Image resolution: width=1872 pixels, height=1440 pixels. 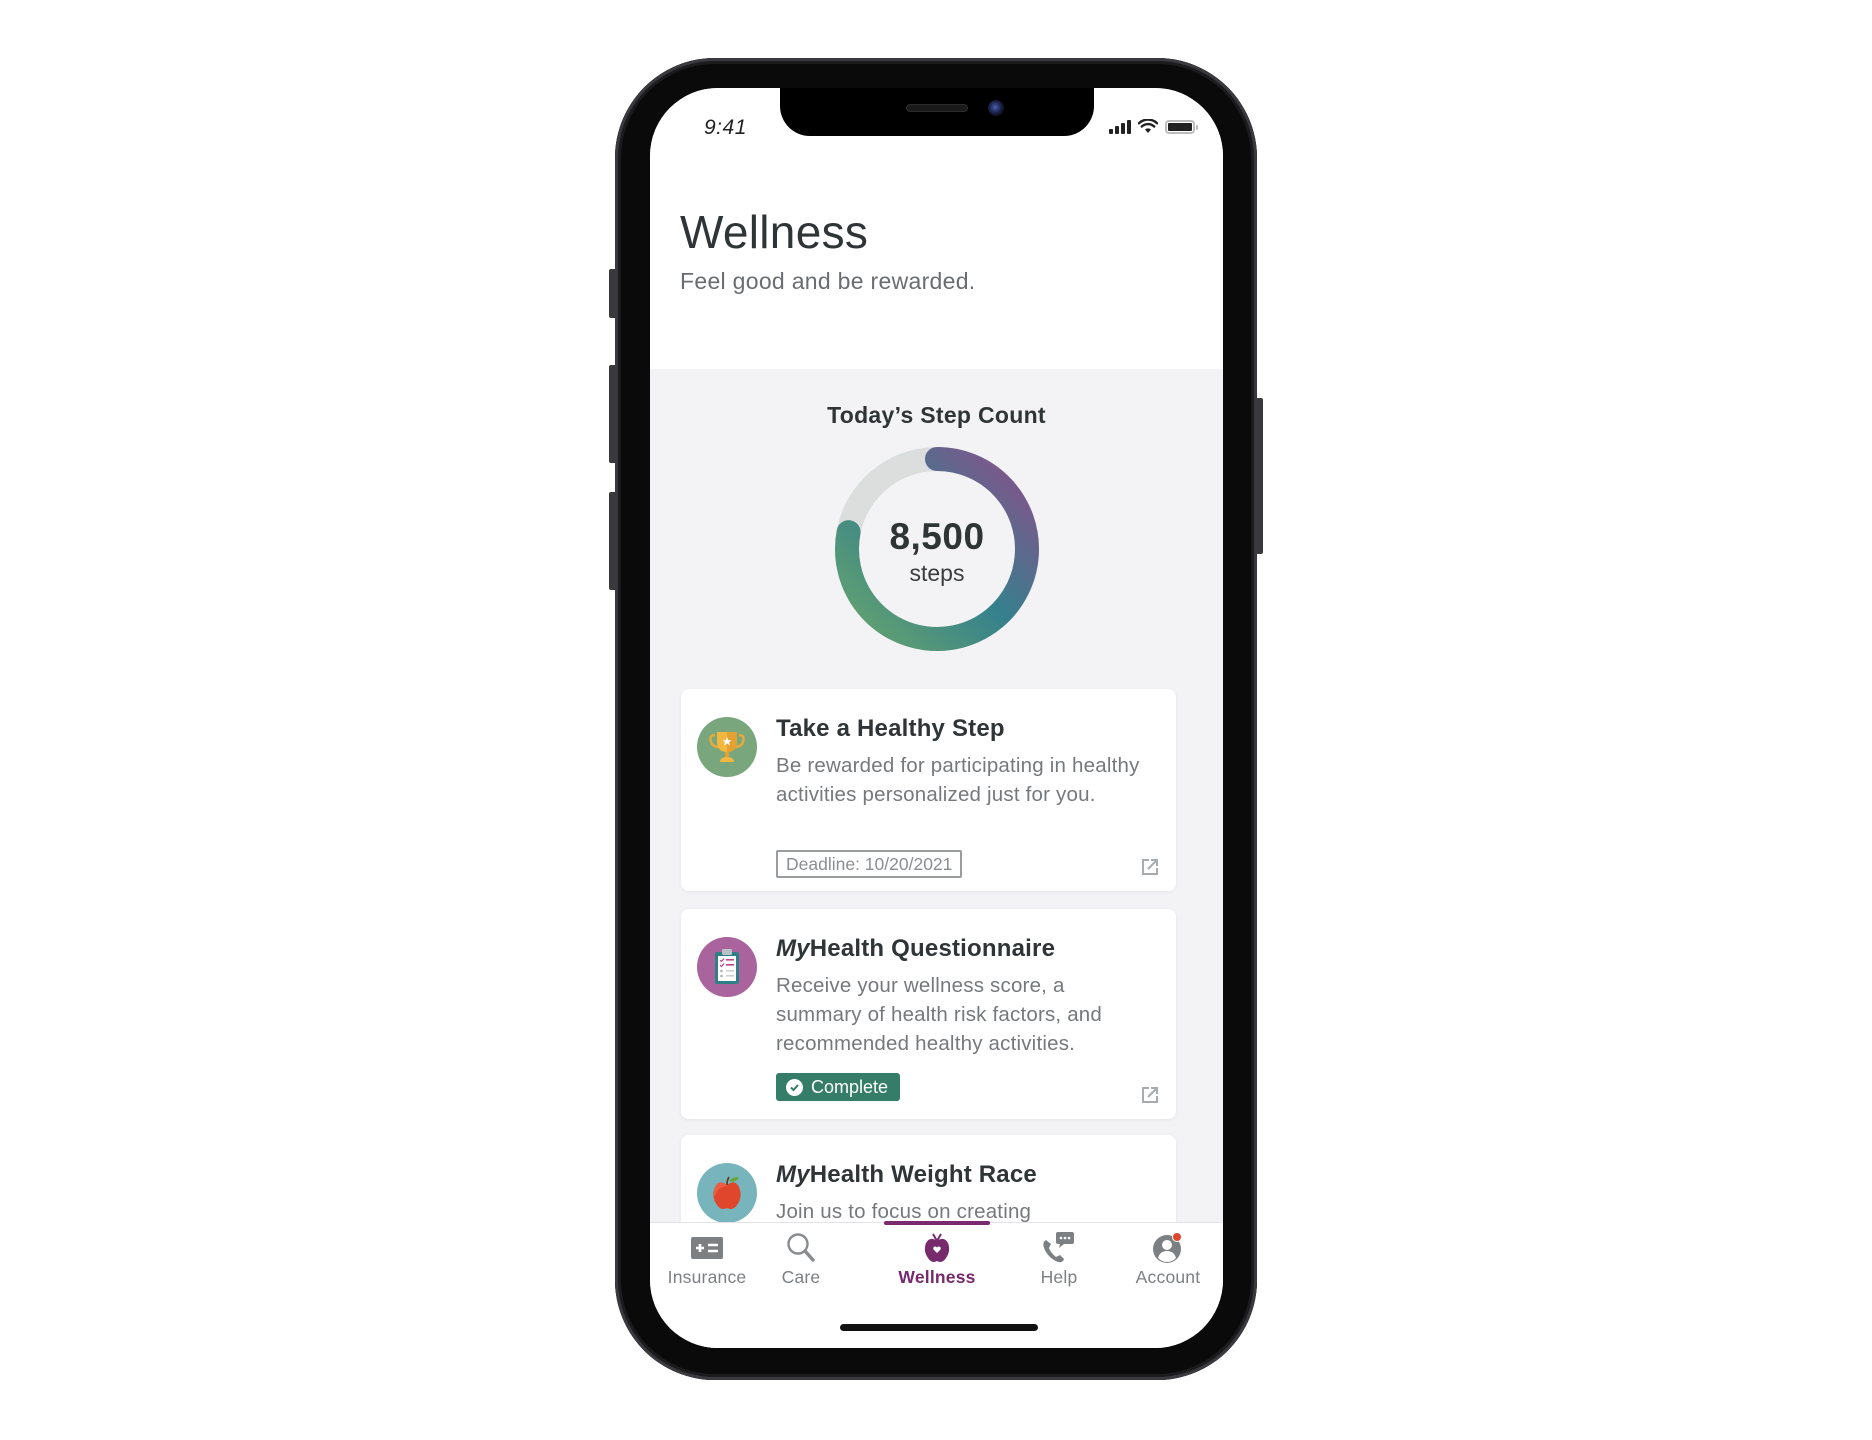 I want to click on phone-chat-icon, so click(x=1058, y=1247).